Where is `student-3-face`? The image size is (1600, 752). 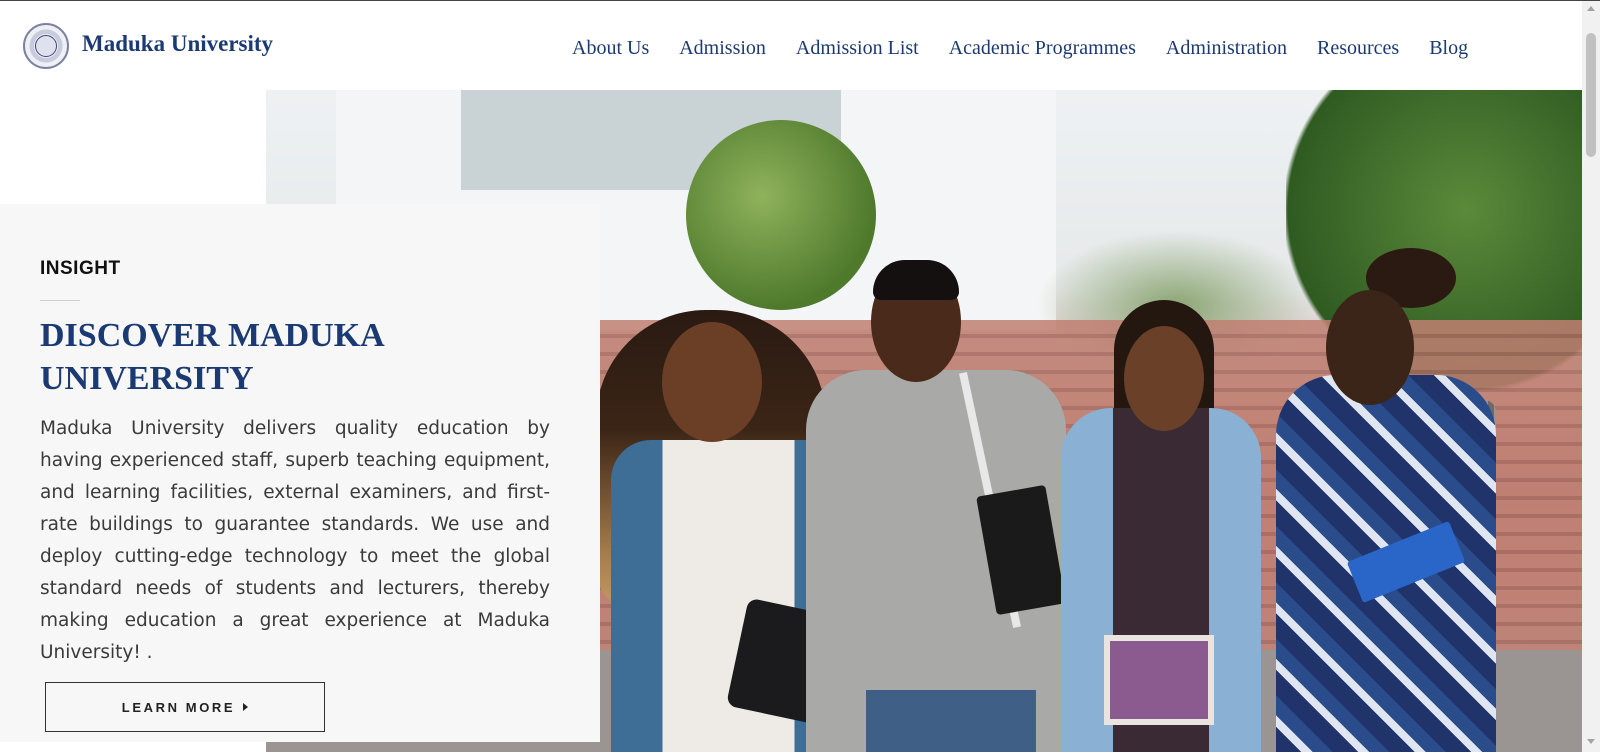 student-3-face is located at coordinates (1164, 378).